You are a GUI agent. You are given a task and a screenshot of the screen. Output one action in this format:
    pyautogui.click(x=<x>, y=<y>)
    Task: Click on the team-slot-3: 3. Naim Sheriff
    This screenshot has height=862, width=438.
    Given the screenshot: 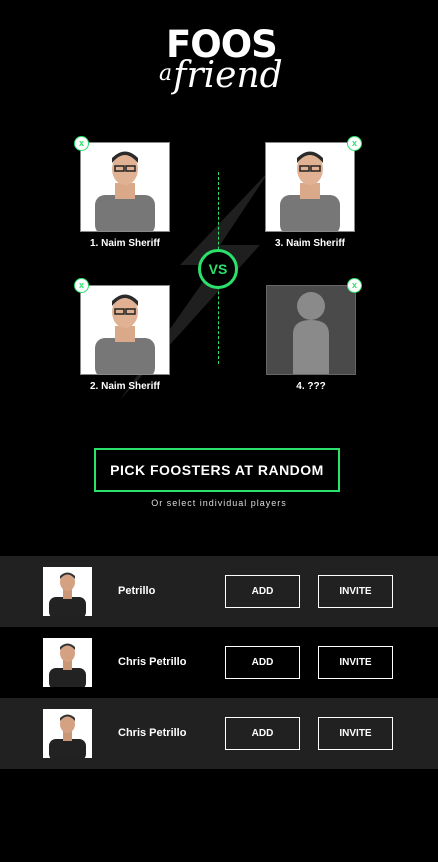 What is the action you would take?
    pyautogui.click(x=310, y=195)
    